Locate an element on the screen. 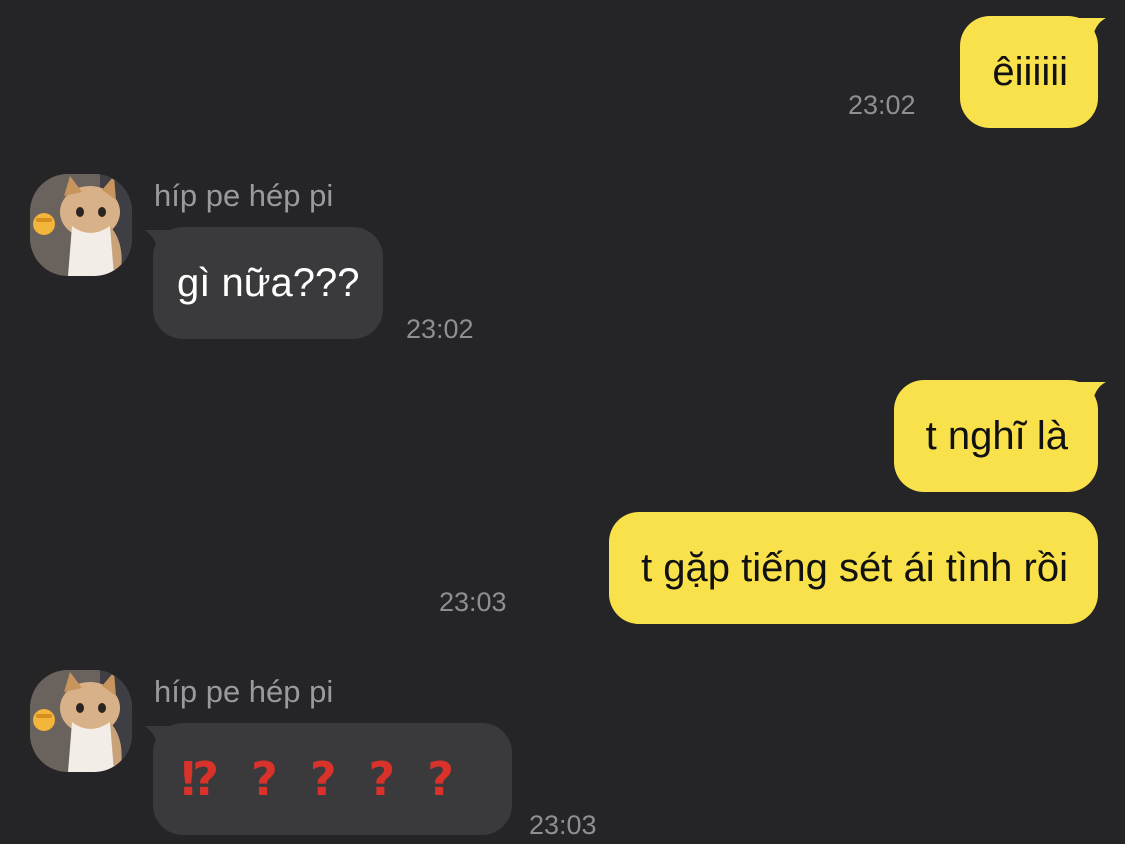  outgoing-message-bubble: t nghĩ là is located at coordinates (995, 436).